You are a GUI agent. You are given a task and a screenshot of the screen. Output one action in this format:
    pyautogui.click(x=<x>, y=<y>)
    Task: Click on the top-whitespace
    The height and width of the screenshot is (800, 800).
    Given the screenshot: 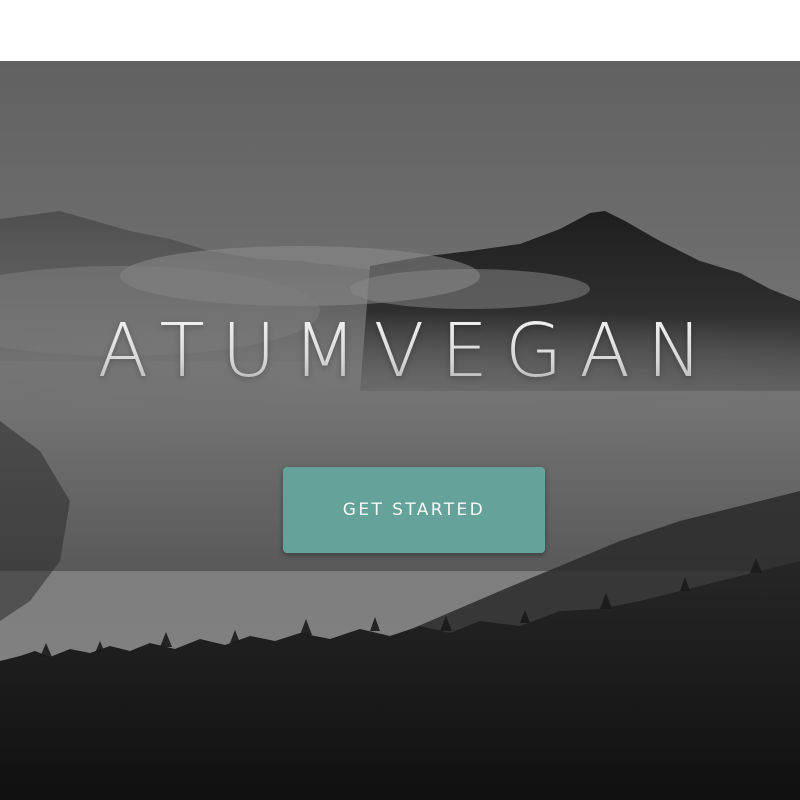 What is the action you would take?
    pyautogui.click(x=400, y=30)
    